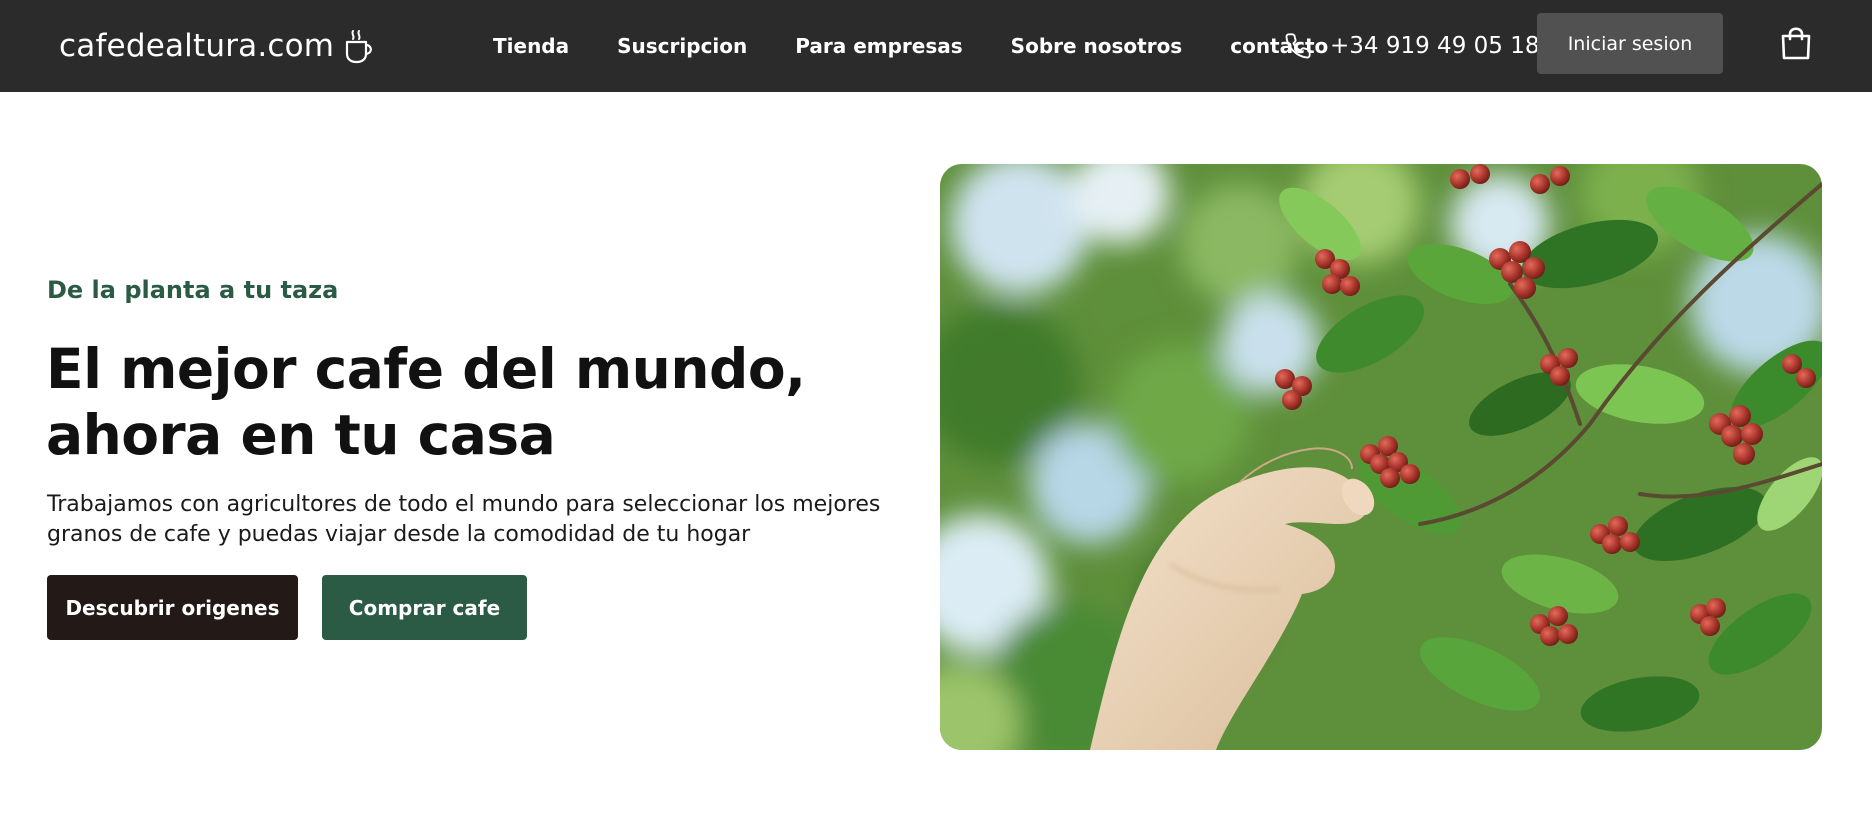  What do you see at coordinates (1435, 46) in the screenshot?
I see `phone-number: +34 919 49 05 18` at bounding box center [1435, 46].